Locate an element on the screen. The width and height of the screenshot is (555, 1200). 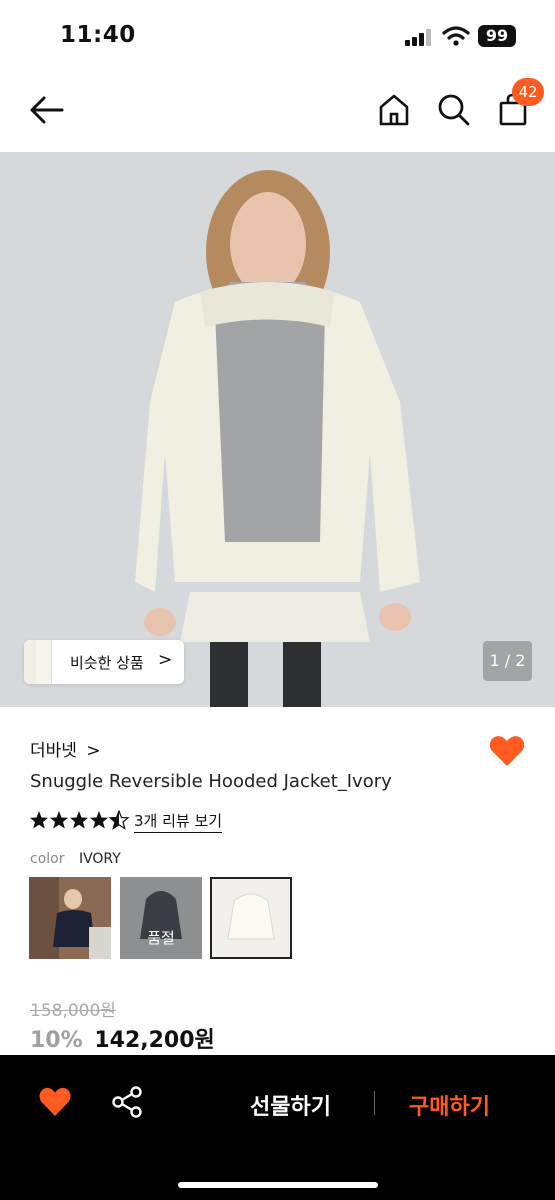
signal-icon is located at coordinates (420, 37).